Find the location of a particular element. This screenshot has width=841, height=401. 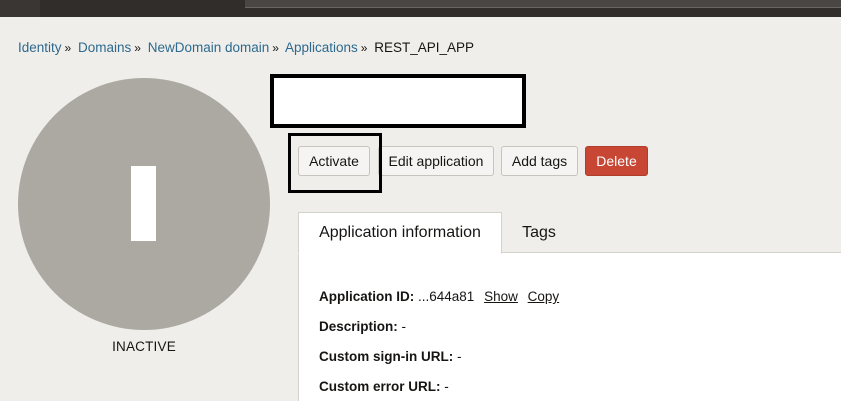

avatar-letter-i is located at coordinates (143, 203).